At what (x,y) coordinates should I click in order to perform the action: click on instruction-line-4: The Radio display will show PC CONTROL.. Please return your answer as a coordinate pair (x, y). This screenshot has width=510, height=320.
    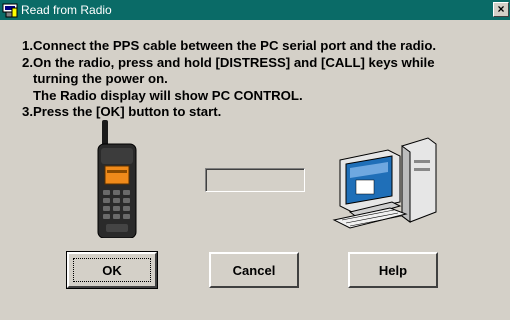
    Looking at the image, I should click on (162, 95).